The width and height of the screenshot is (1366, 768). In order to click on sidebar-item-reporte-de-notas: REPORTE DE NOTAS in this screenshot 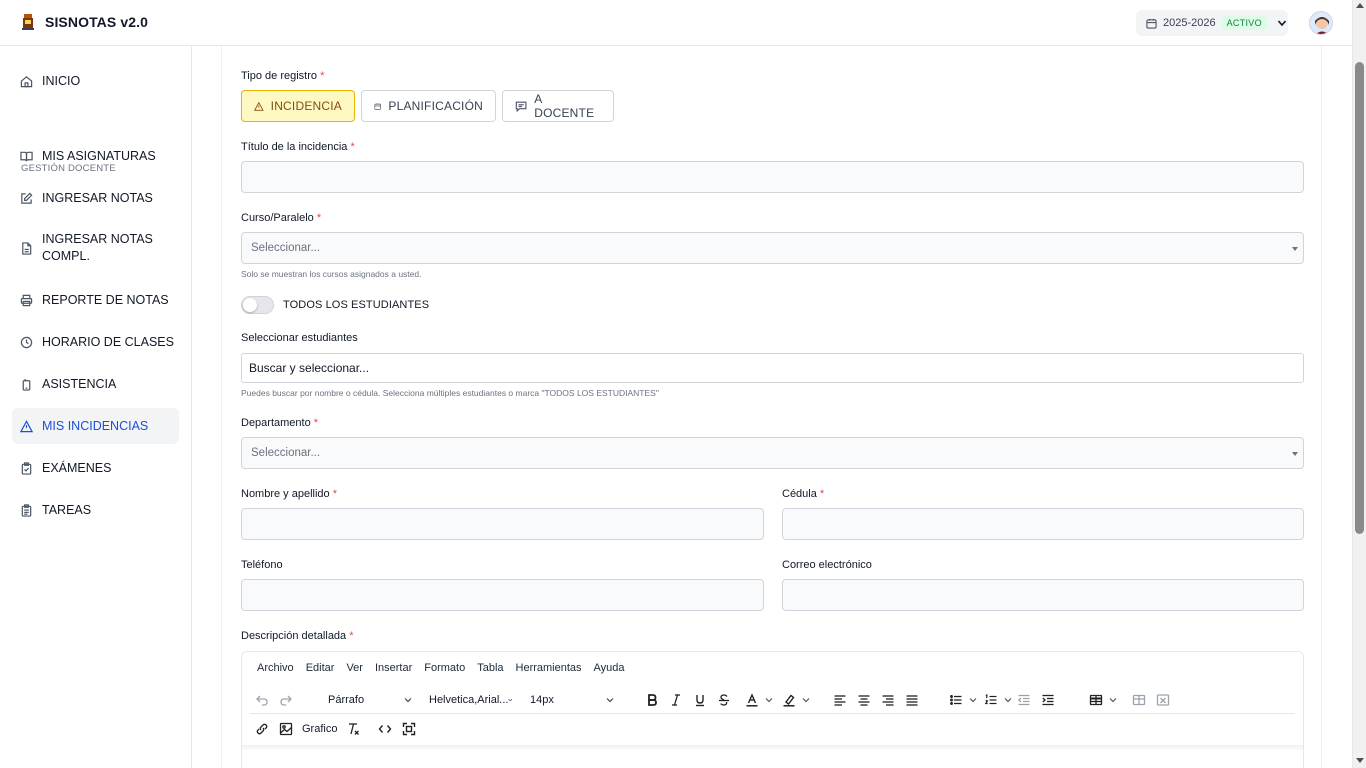, I will do `click(95, 300)`.